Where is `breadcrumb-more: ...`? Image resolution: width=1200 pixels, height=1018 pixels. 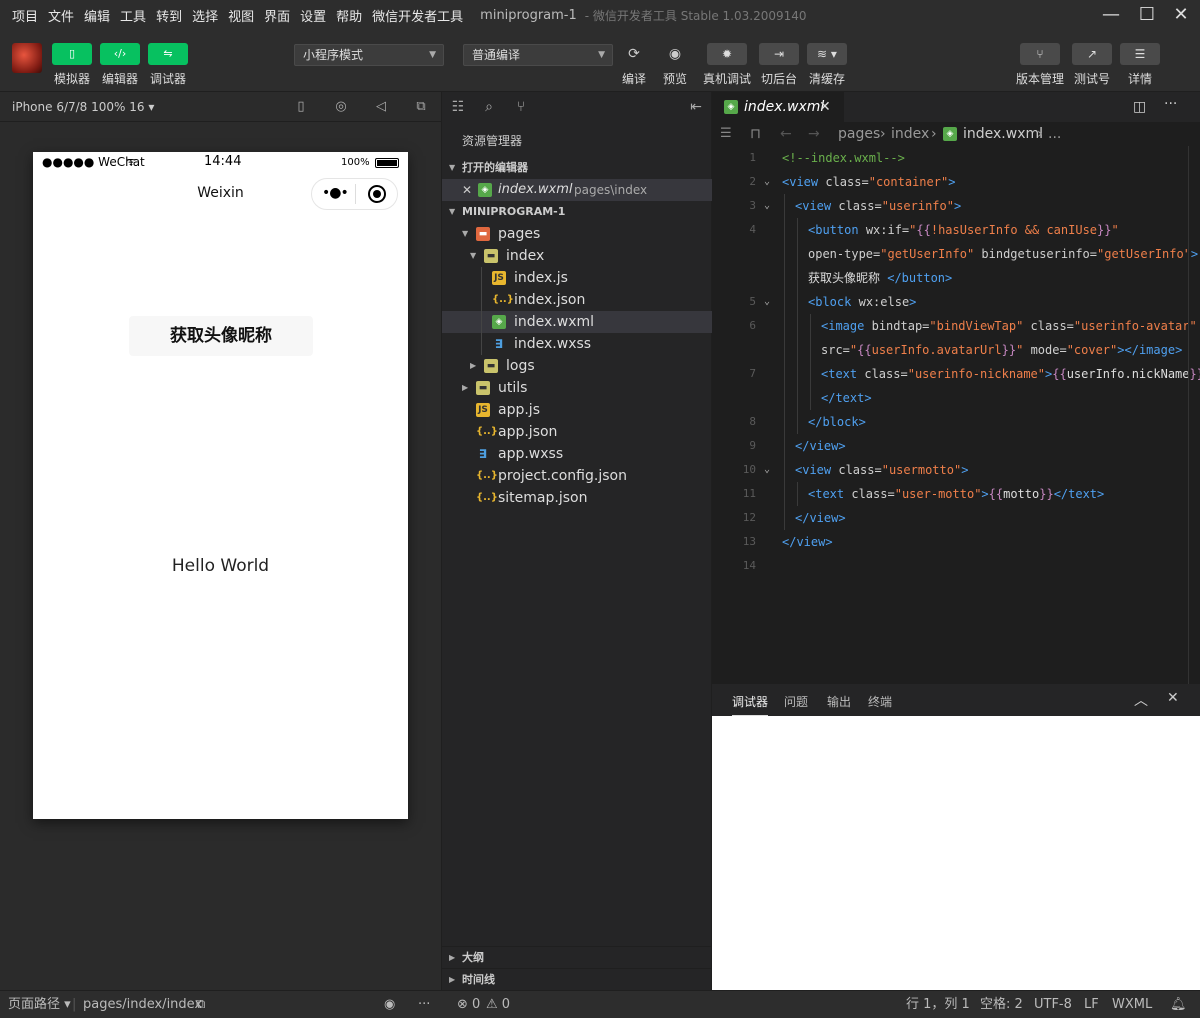
breadcrumb-more: ... is located at coordinates (1054, 134).